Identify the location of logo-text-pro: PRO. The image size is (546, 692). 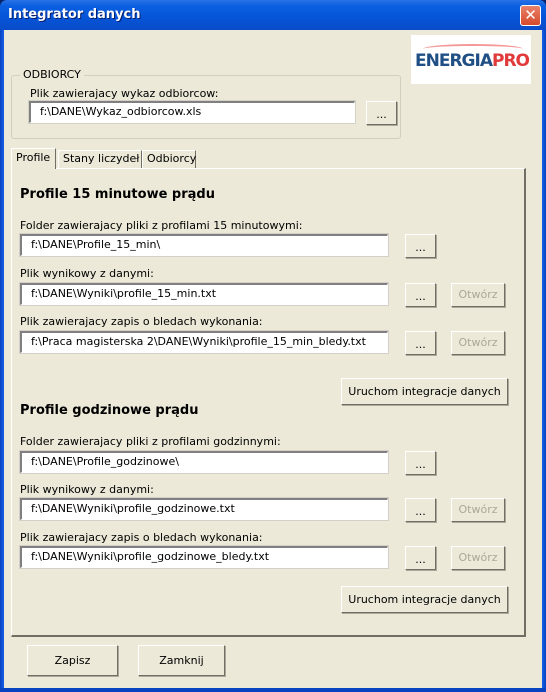
(510, 61).